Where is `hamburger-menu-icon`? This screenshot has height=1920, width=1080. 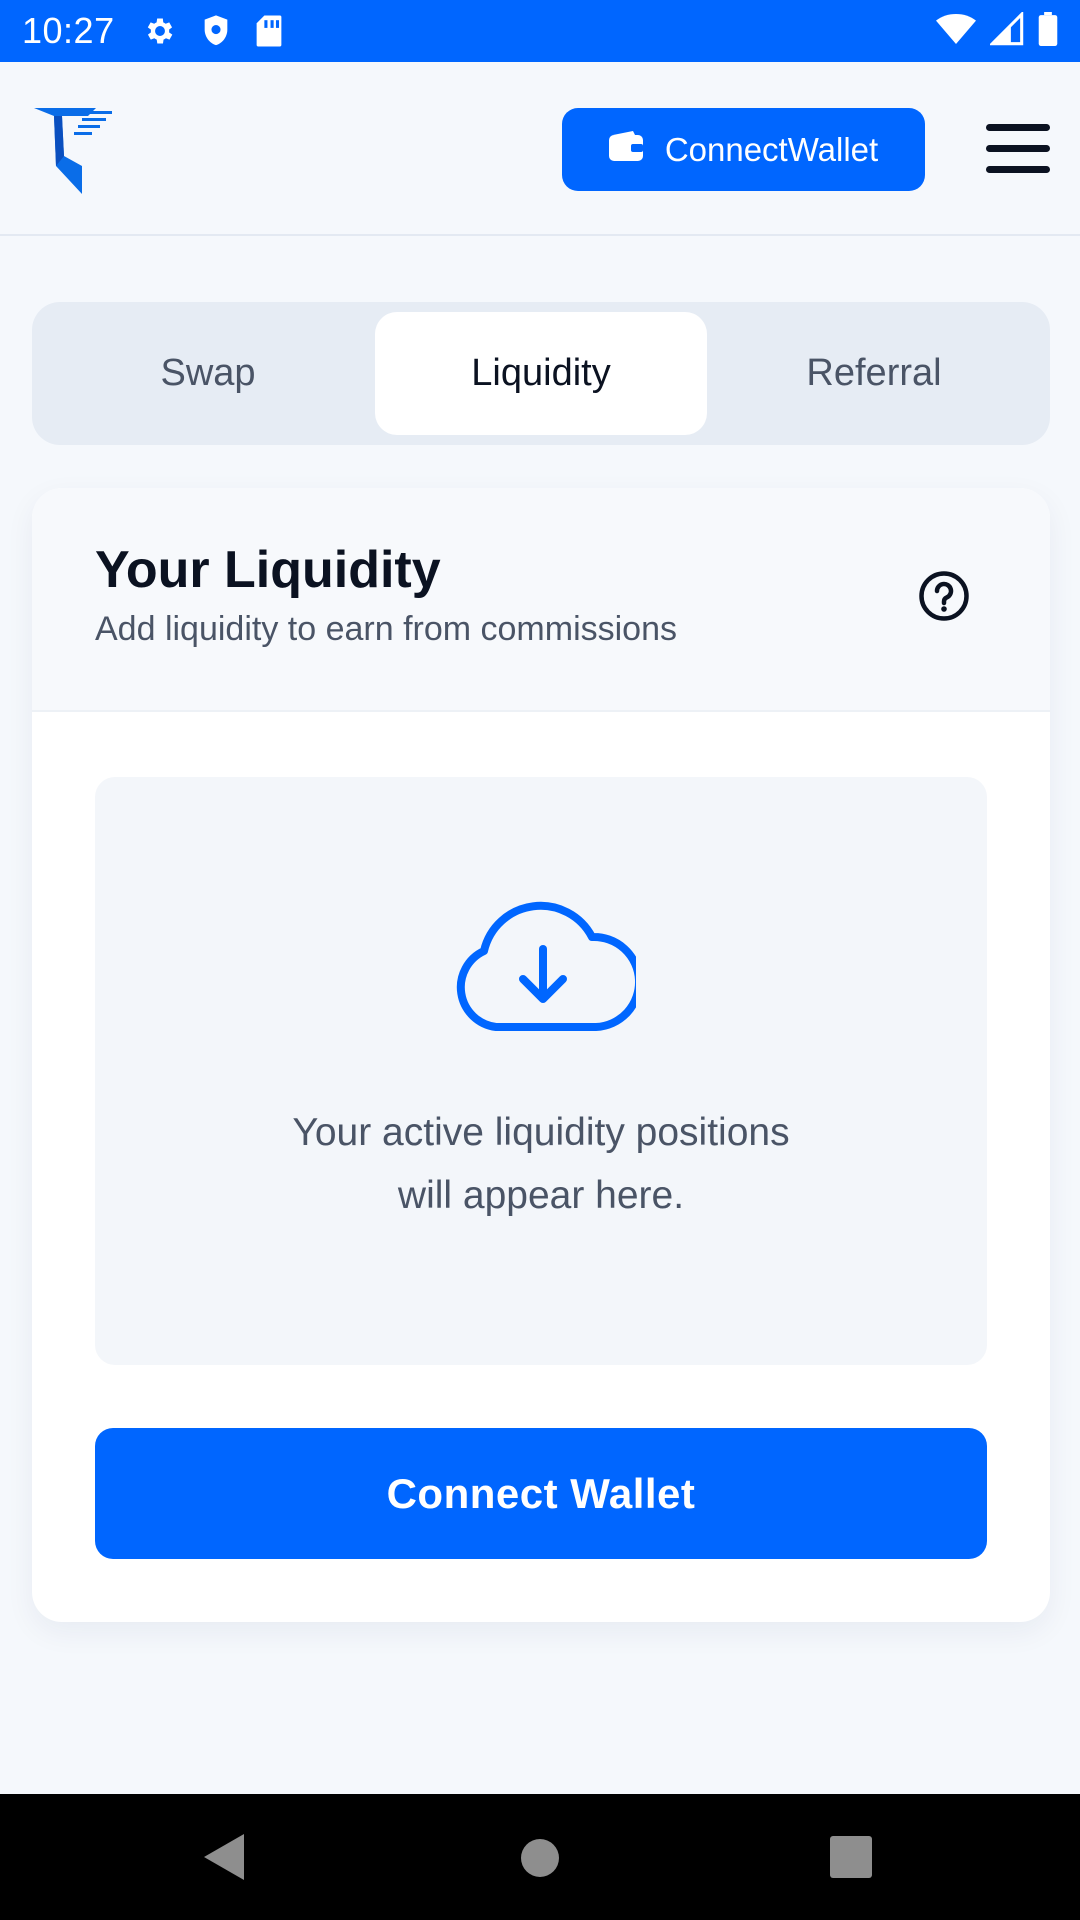
hamburger-menu-icon is located at coordinates (1018, 149).